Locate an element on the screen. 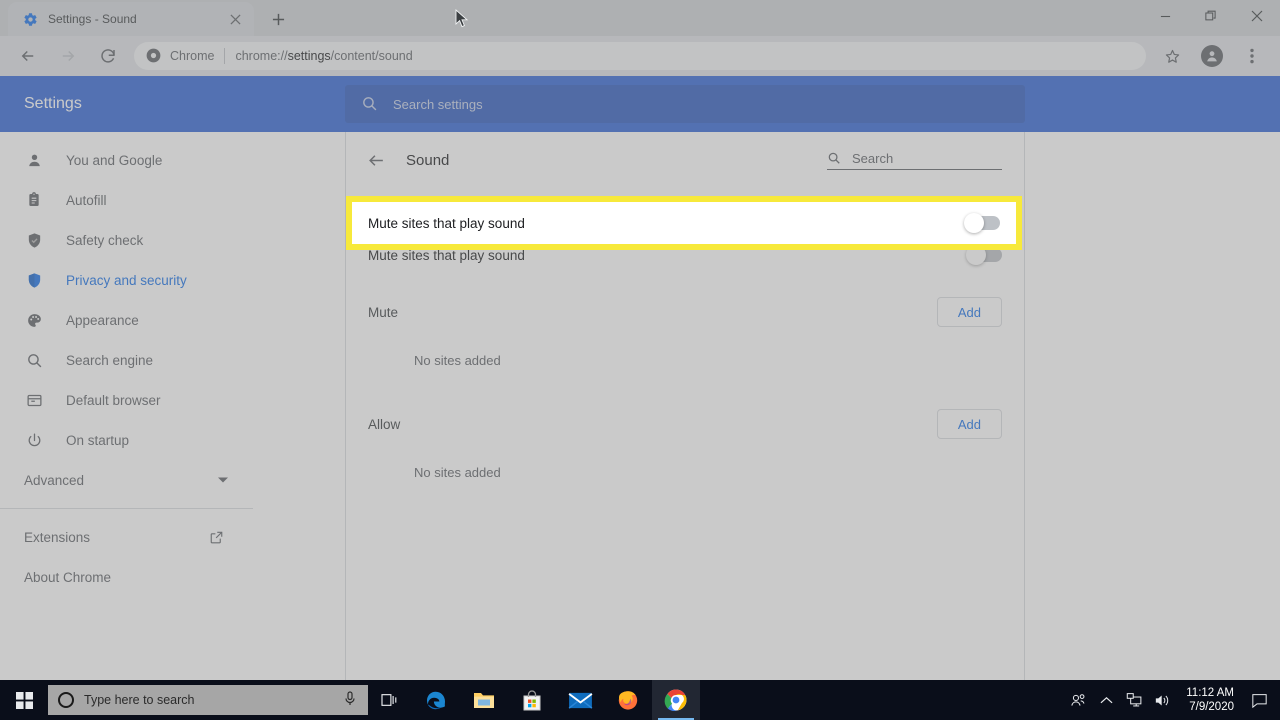 The width and height of the screenshot is (1280, 720). file-explorer-icon is located at coordinates (484, 700).